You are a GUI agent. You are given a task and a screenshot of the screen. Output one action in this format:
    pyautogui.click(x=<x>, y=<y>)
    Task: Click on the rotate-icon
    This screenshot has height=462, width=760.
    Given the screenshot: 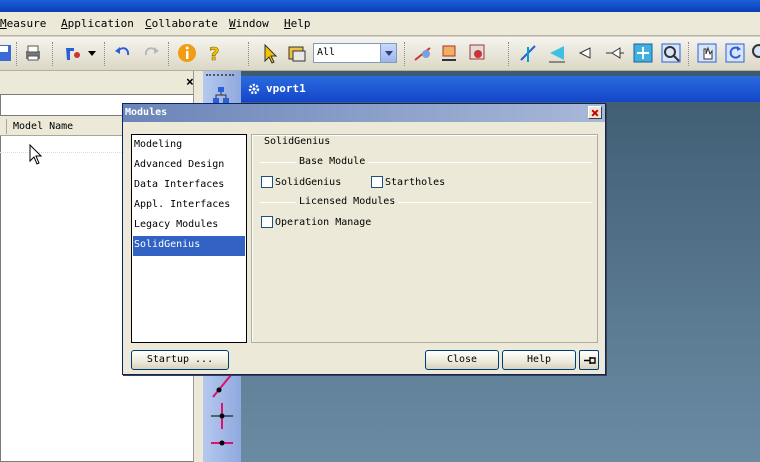 What is the action you would take?
    pyautogui.click(x=735, y=53)
    